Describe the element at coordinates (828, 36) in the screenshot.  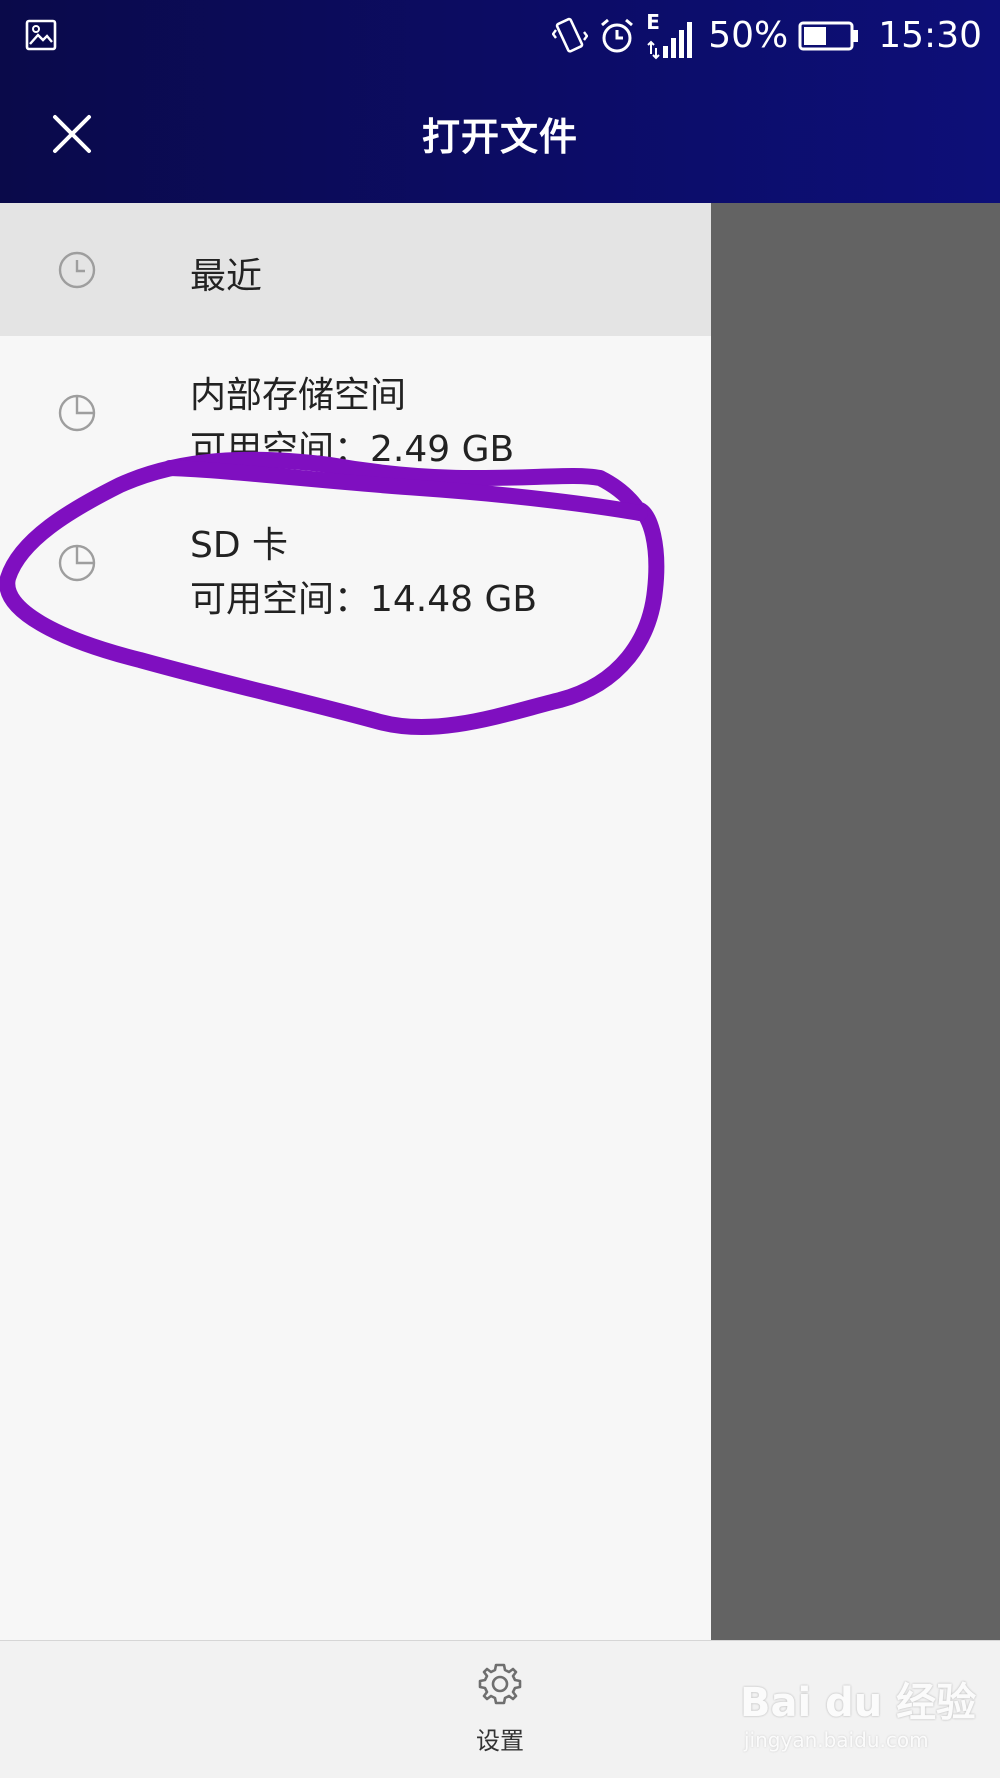
I see `battery-icon` at that location.